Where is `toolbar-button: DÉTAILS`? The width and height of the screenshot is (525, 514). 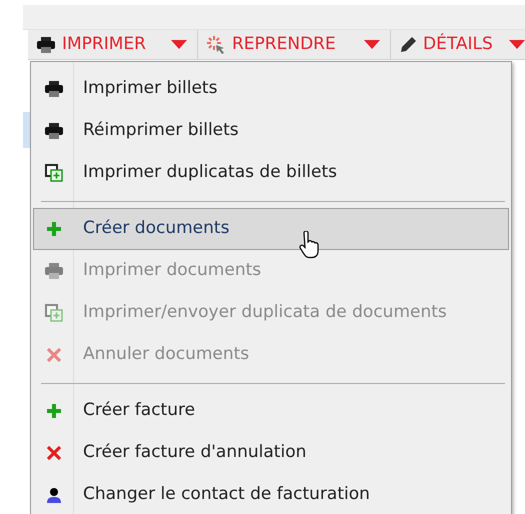
toolbar-button: DÉTAILS is located at coordinates (458, 44).